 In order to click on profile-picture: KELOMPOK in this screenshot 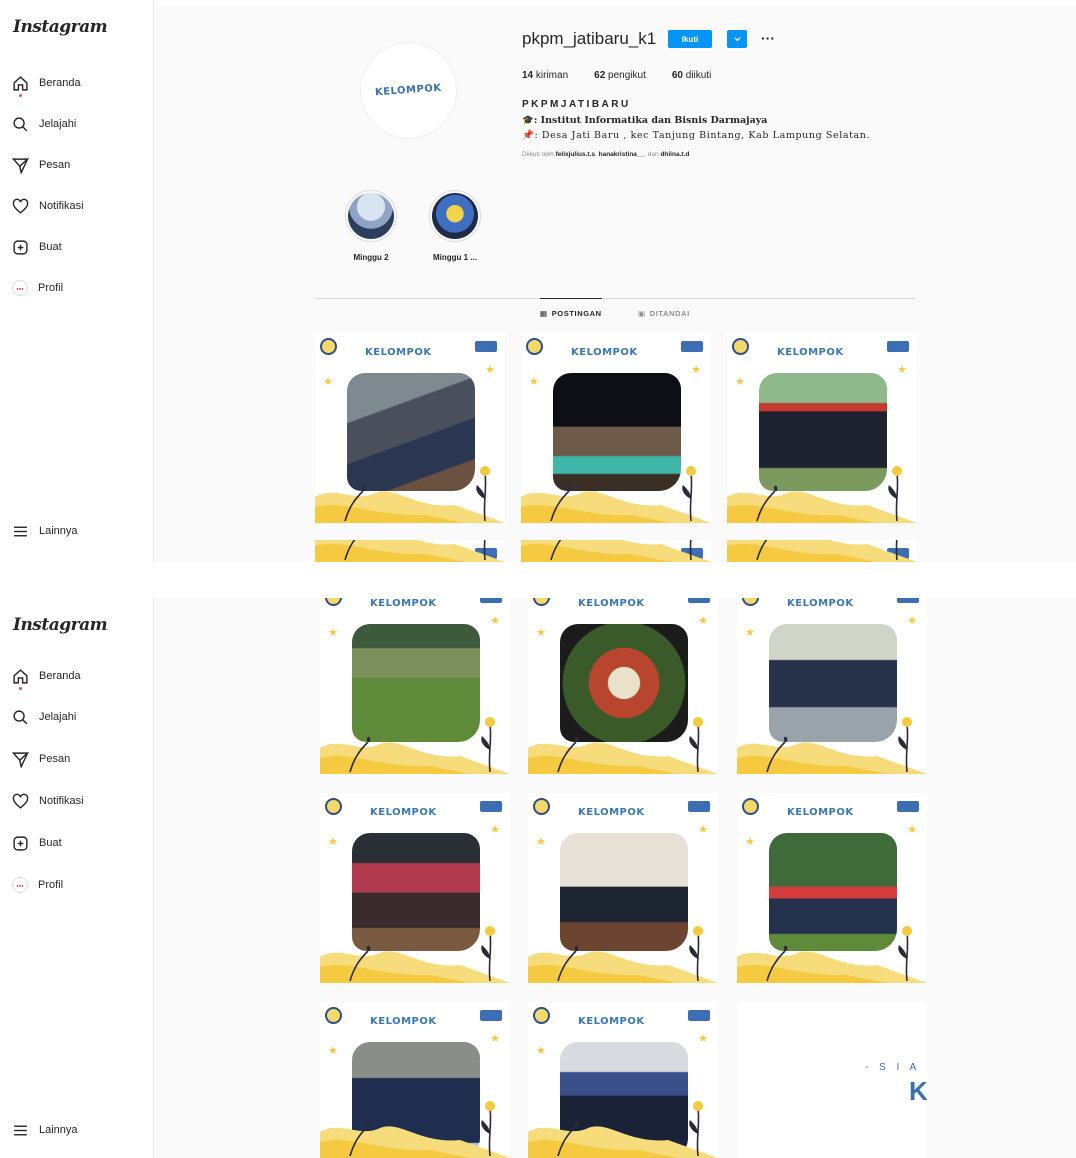, I will do `click(408, 90)`.